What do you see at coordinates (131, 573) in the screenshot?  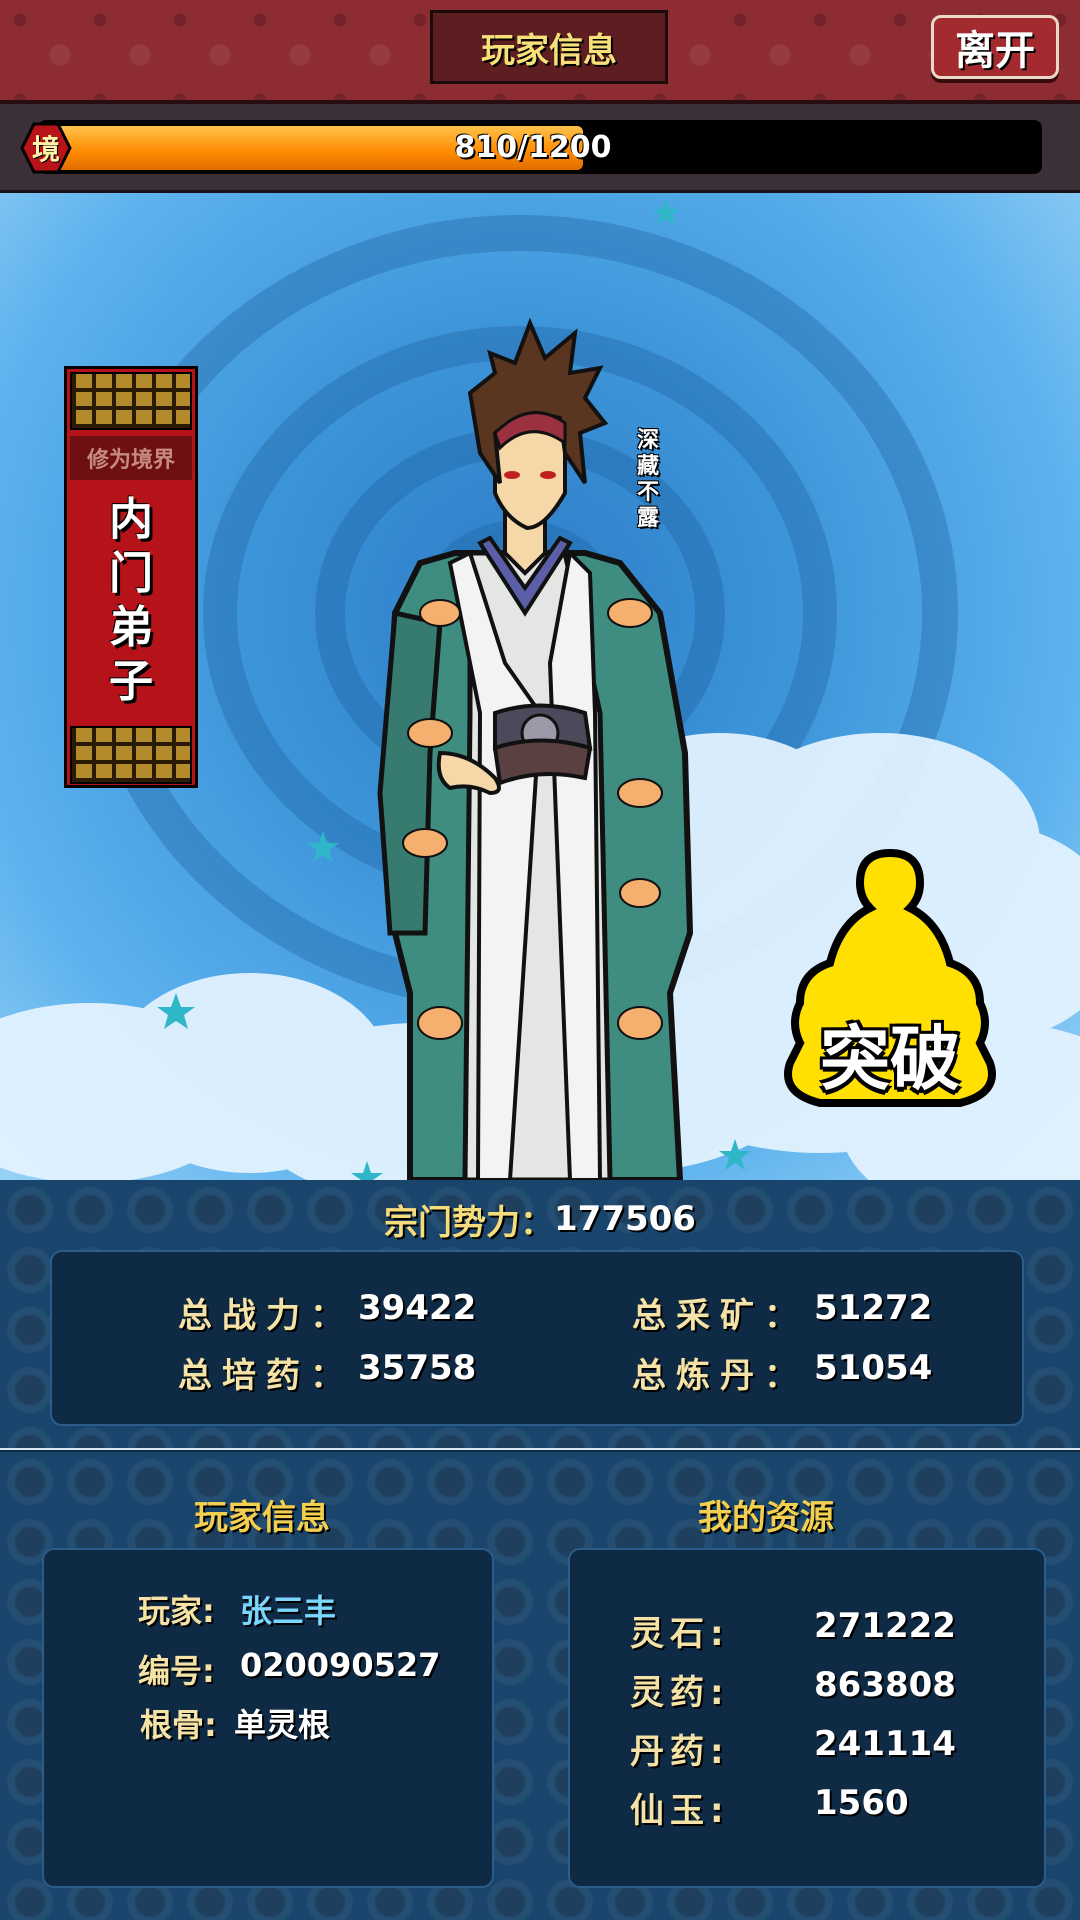 I see `realm-rank-char: 门` at bounding box center [131, 573].